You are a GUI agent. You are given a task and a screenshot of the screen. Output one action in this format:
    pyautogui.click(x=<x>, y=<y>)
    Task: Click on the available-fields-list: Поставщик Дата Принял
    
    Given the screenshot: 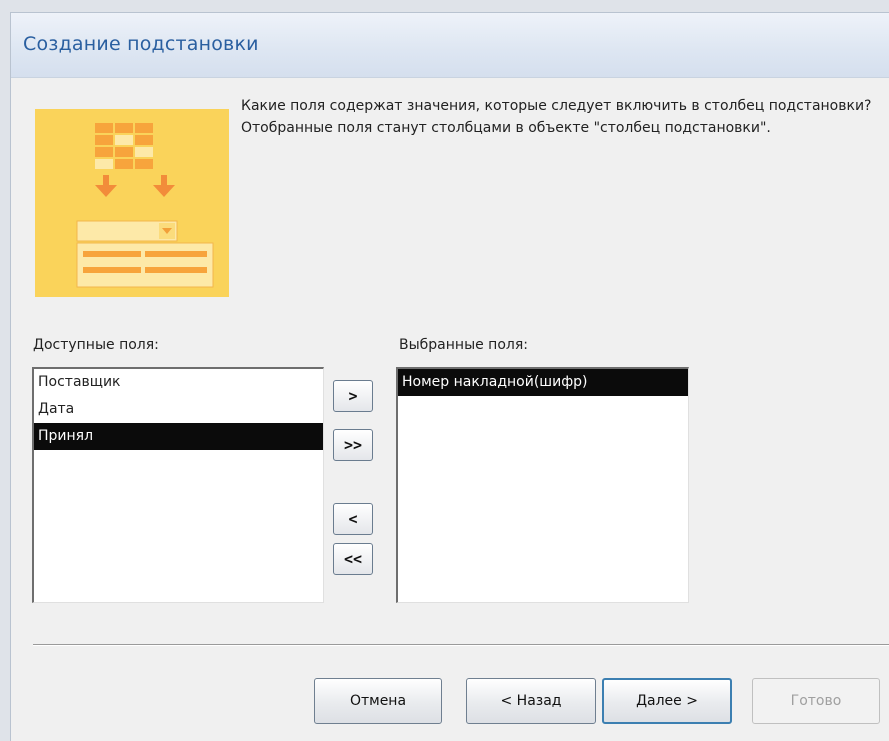 What is the action you would take?
    pyautogui.click(x=178, y=485)
    